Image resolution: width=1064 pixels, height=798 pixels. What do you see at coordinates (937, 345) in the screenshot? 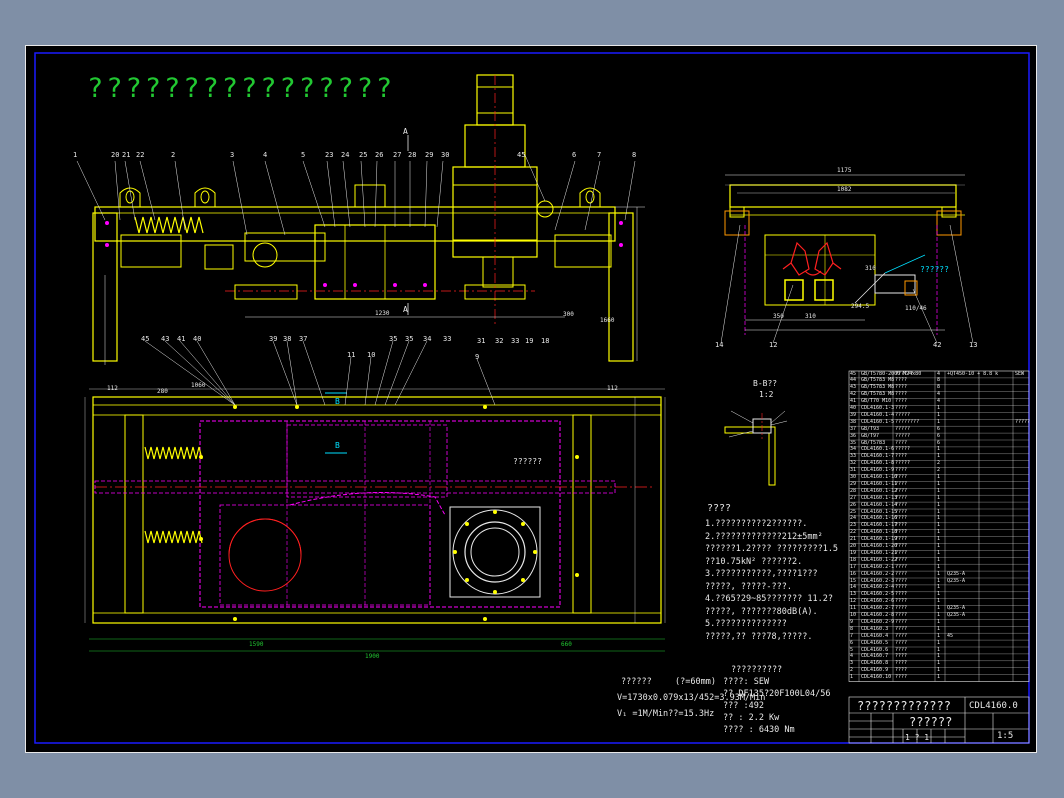
I see `part-balloon-side: 42` at bounding box center [937, 345].